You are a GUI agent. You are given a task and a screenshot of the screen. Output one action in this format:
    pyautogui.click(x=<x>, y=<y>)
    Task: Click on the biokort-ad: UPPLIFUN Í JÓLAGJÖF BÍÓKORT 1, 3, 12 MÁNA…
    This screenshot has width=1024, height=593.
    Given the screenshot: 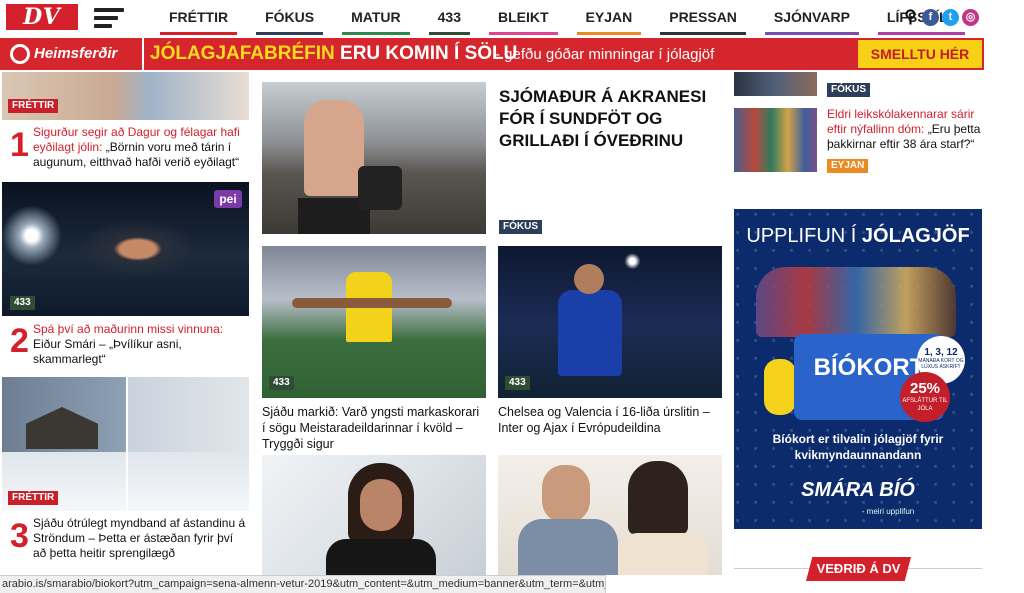 What is the action you would take?
    pyautogui.click(x=858, y=369)
    